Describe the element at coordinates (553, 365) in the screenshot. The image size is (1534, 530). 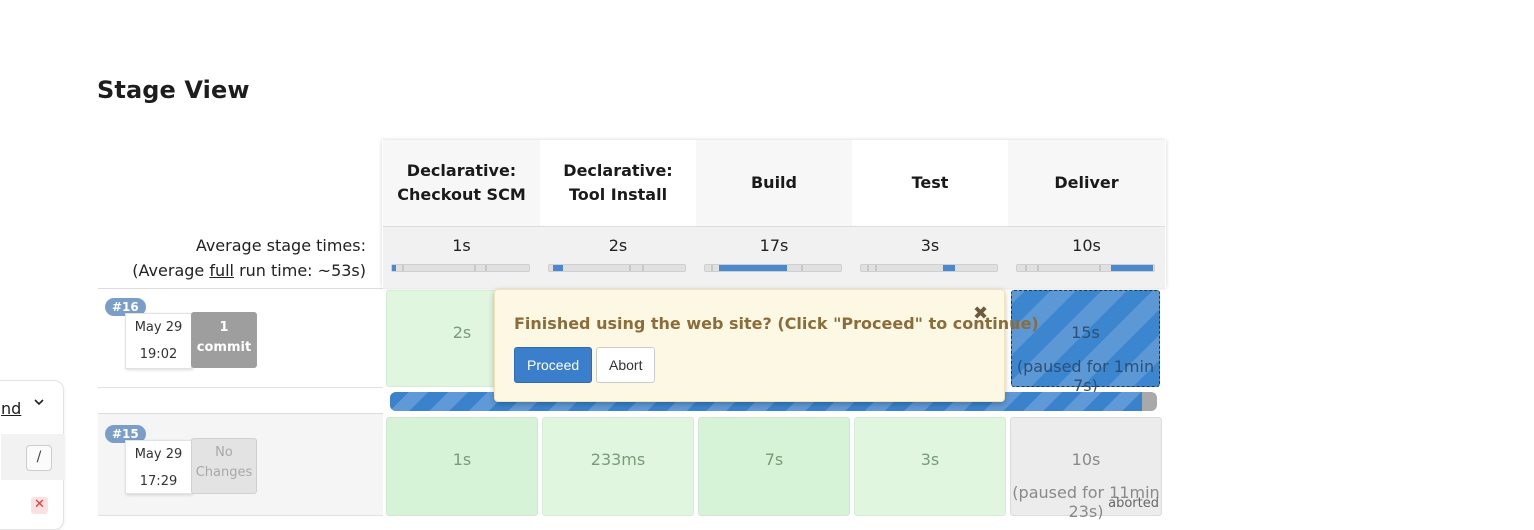
I see `proceed-button: Proceed` at that location.